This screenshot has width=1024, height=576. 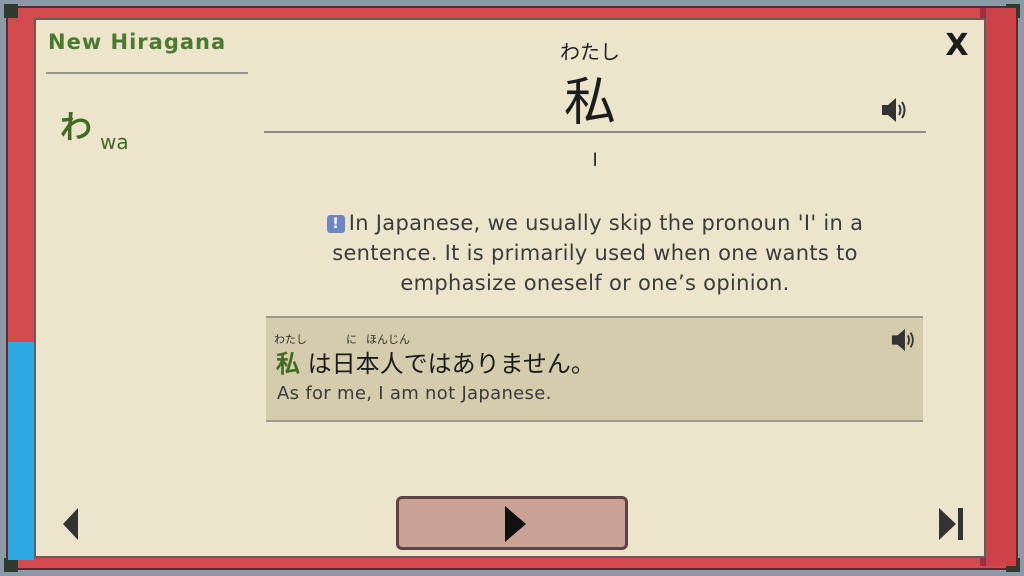 What do you see at coordinates (451, 364) in the screenshot?
I see `example-sentence-rest: は日本人ではありません。` at bounding box center [451, 364].